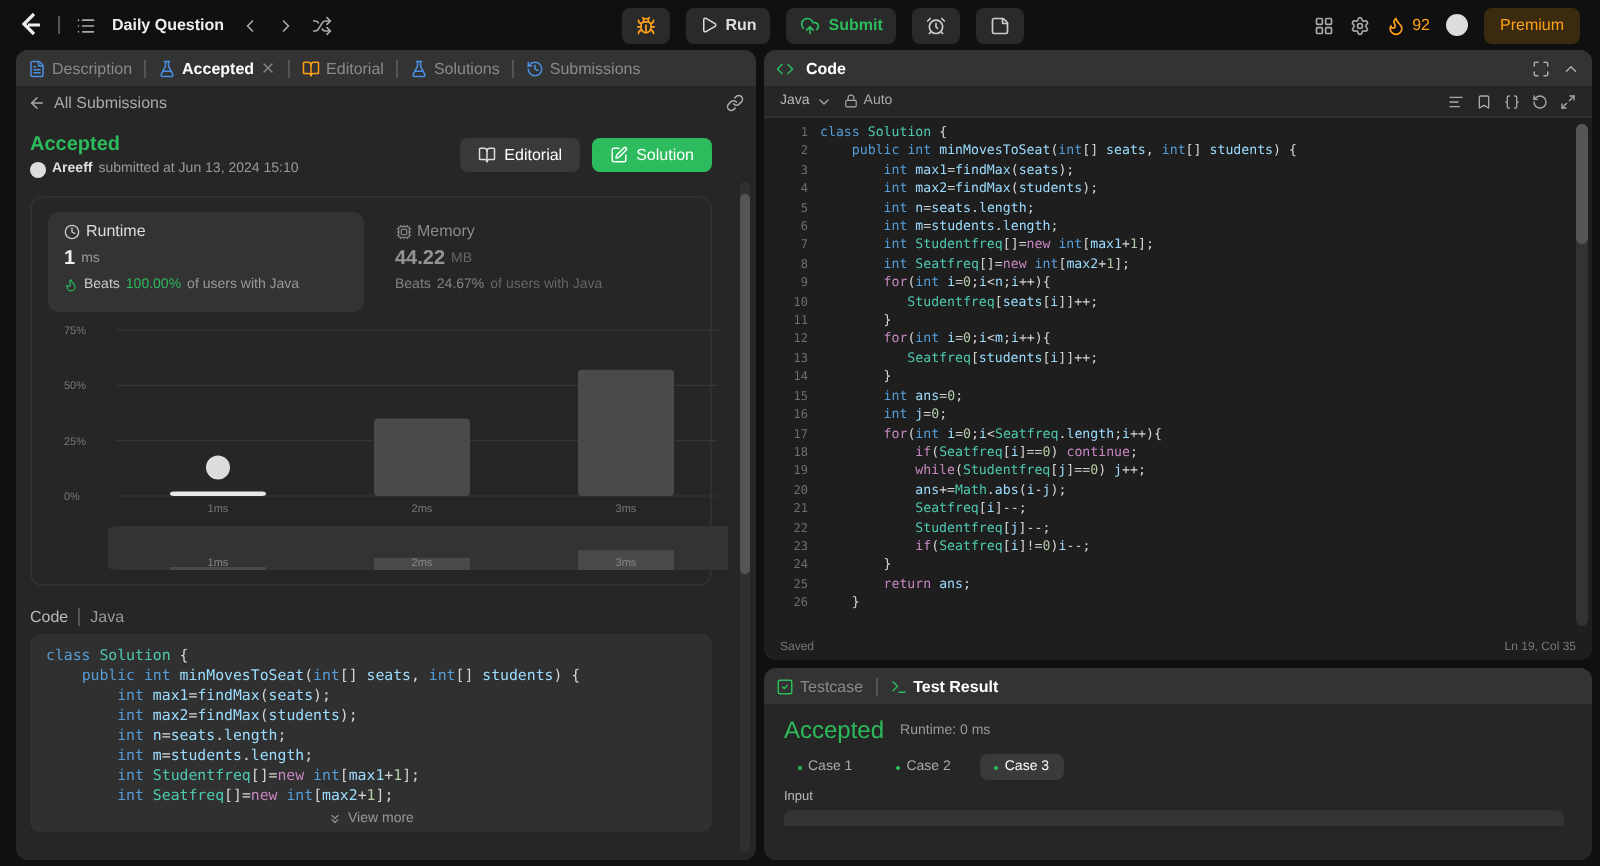  I want to click on alarm-clock-icon, so click(936, 25).